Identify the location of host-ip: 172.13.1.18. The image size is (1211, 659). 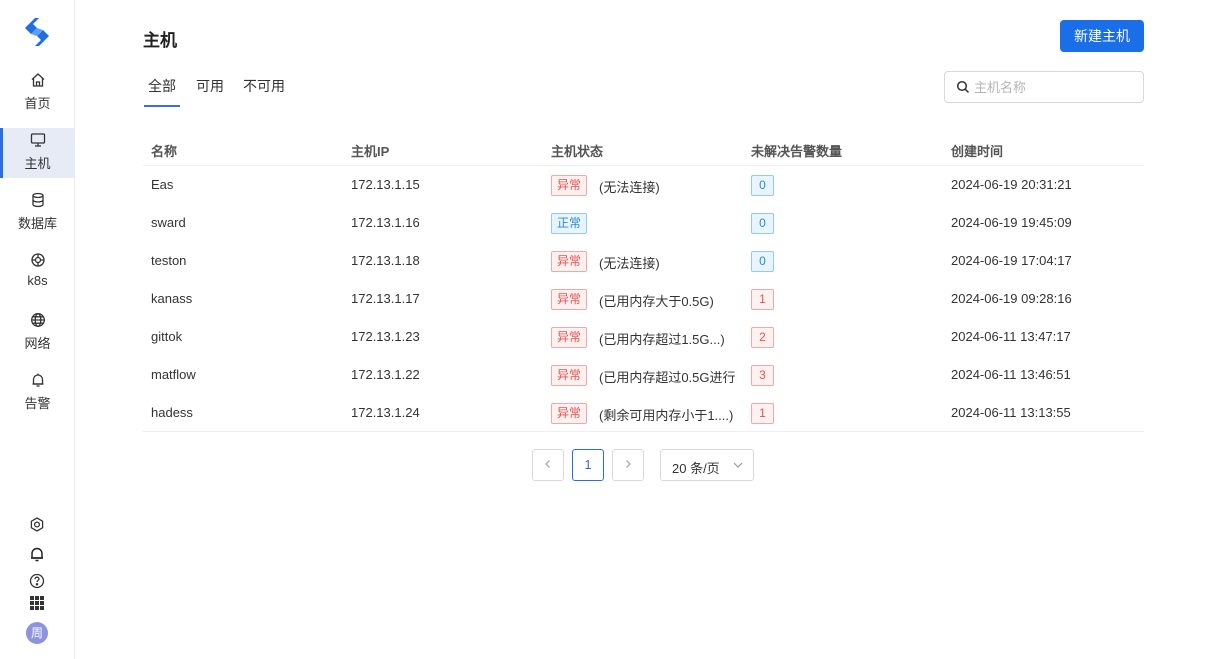
(385, 260).